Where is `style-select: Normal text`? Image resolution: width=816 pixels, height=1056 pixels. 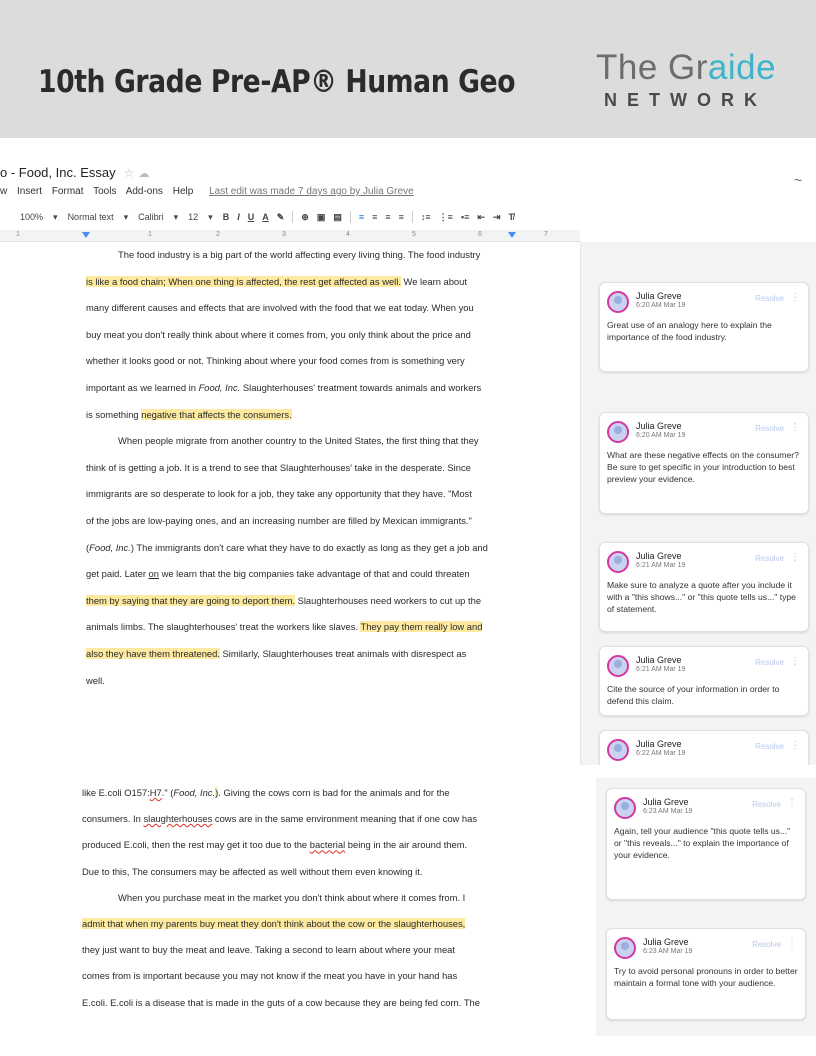
style-select: Normal text is located at coordinates (91, 217).